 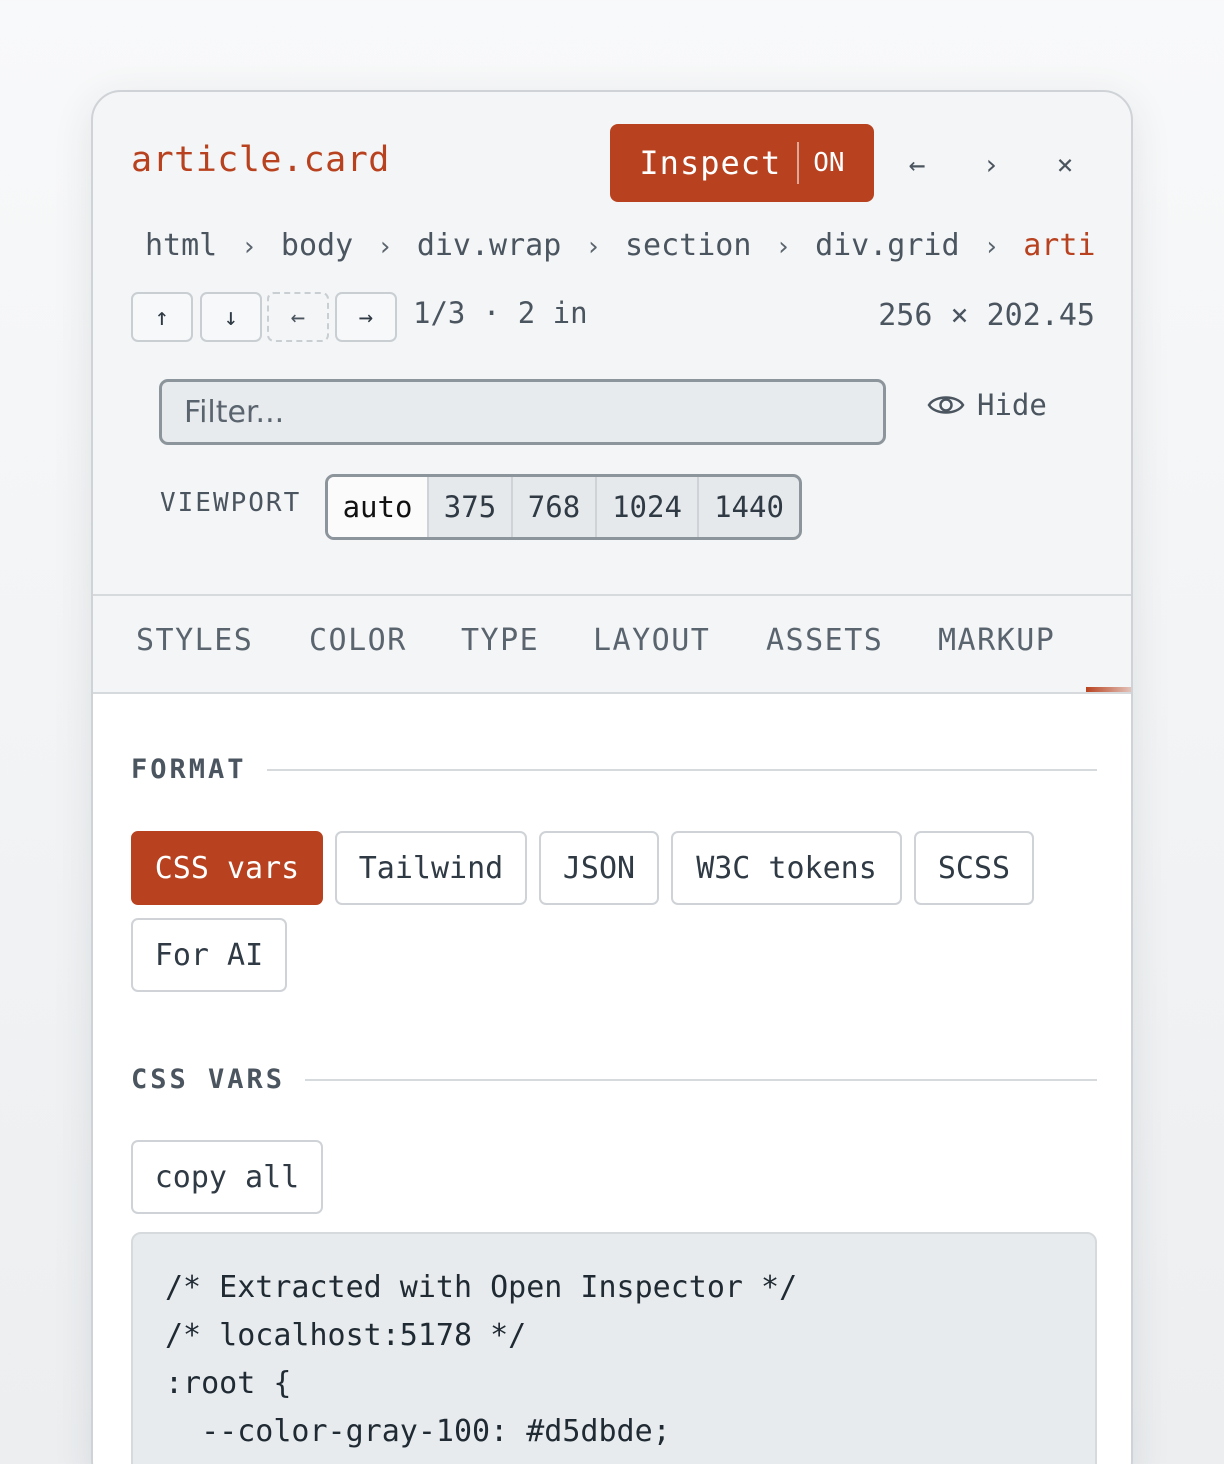 What do you see at coordinates (181, 245) in the screenshot?
I see `breadcrumb-item: html` at bounding box center [181, 245].